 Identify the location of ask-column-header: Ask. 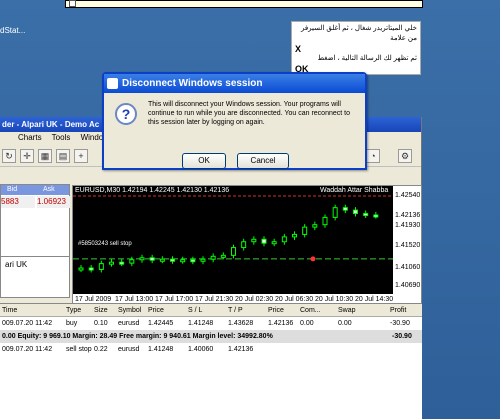
(49, 190).